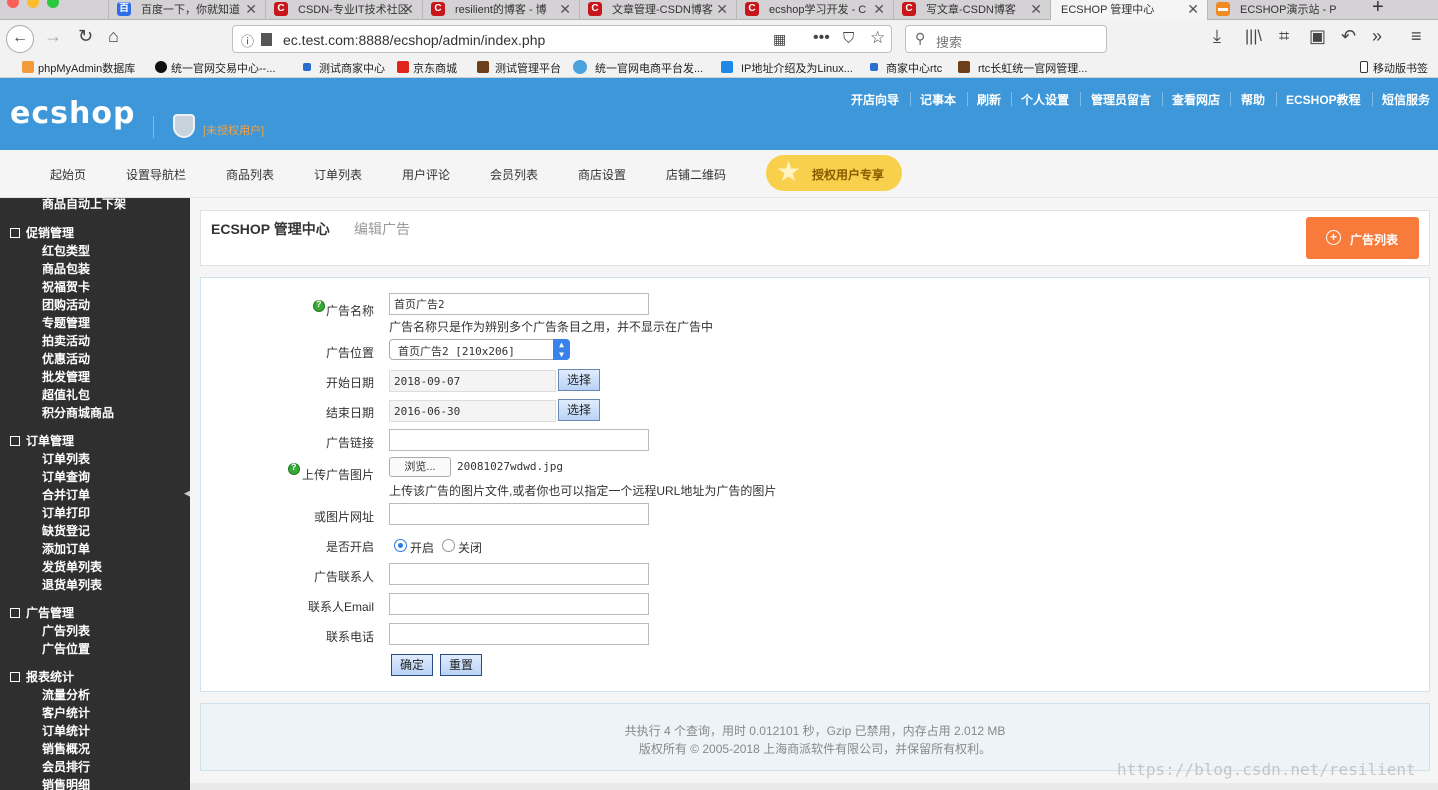 This screenshot has height=790, width=1438. Describe the element at coordinates (1394, 68) in the screenshot. I see `bookmark-mobile: 移动版书签` at that location.